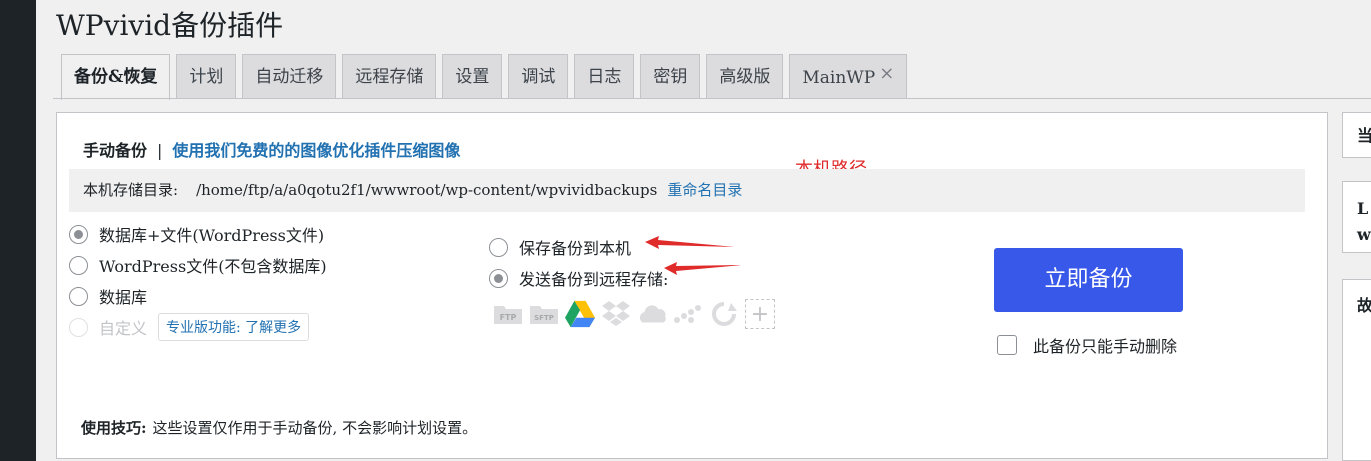  What do you see at coordinates (1007, 345) in the screenshot?
I see `manual-delete-checkbox` at bounding box center [1007, 345].